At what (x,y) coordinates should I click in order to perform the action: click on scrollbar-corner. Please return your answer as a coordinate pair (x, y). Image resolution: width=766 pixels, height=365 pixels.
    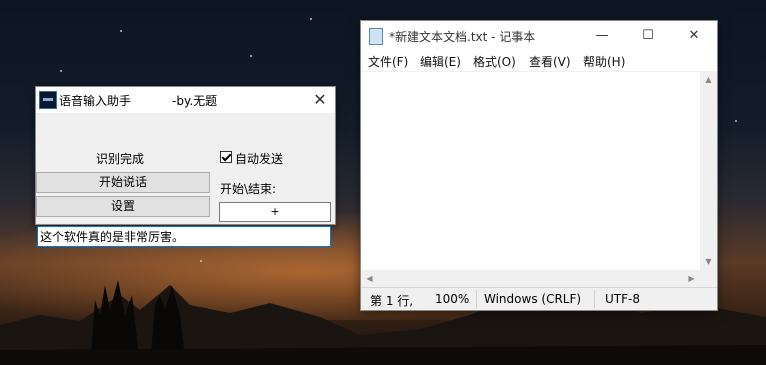
    Looking at the image, I should click on (708, 278).